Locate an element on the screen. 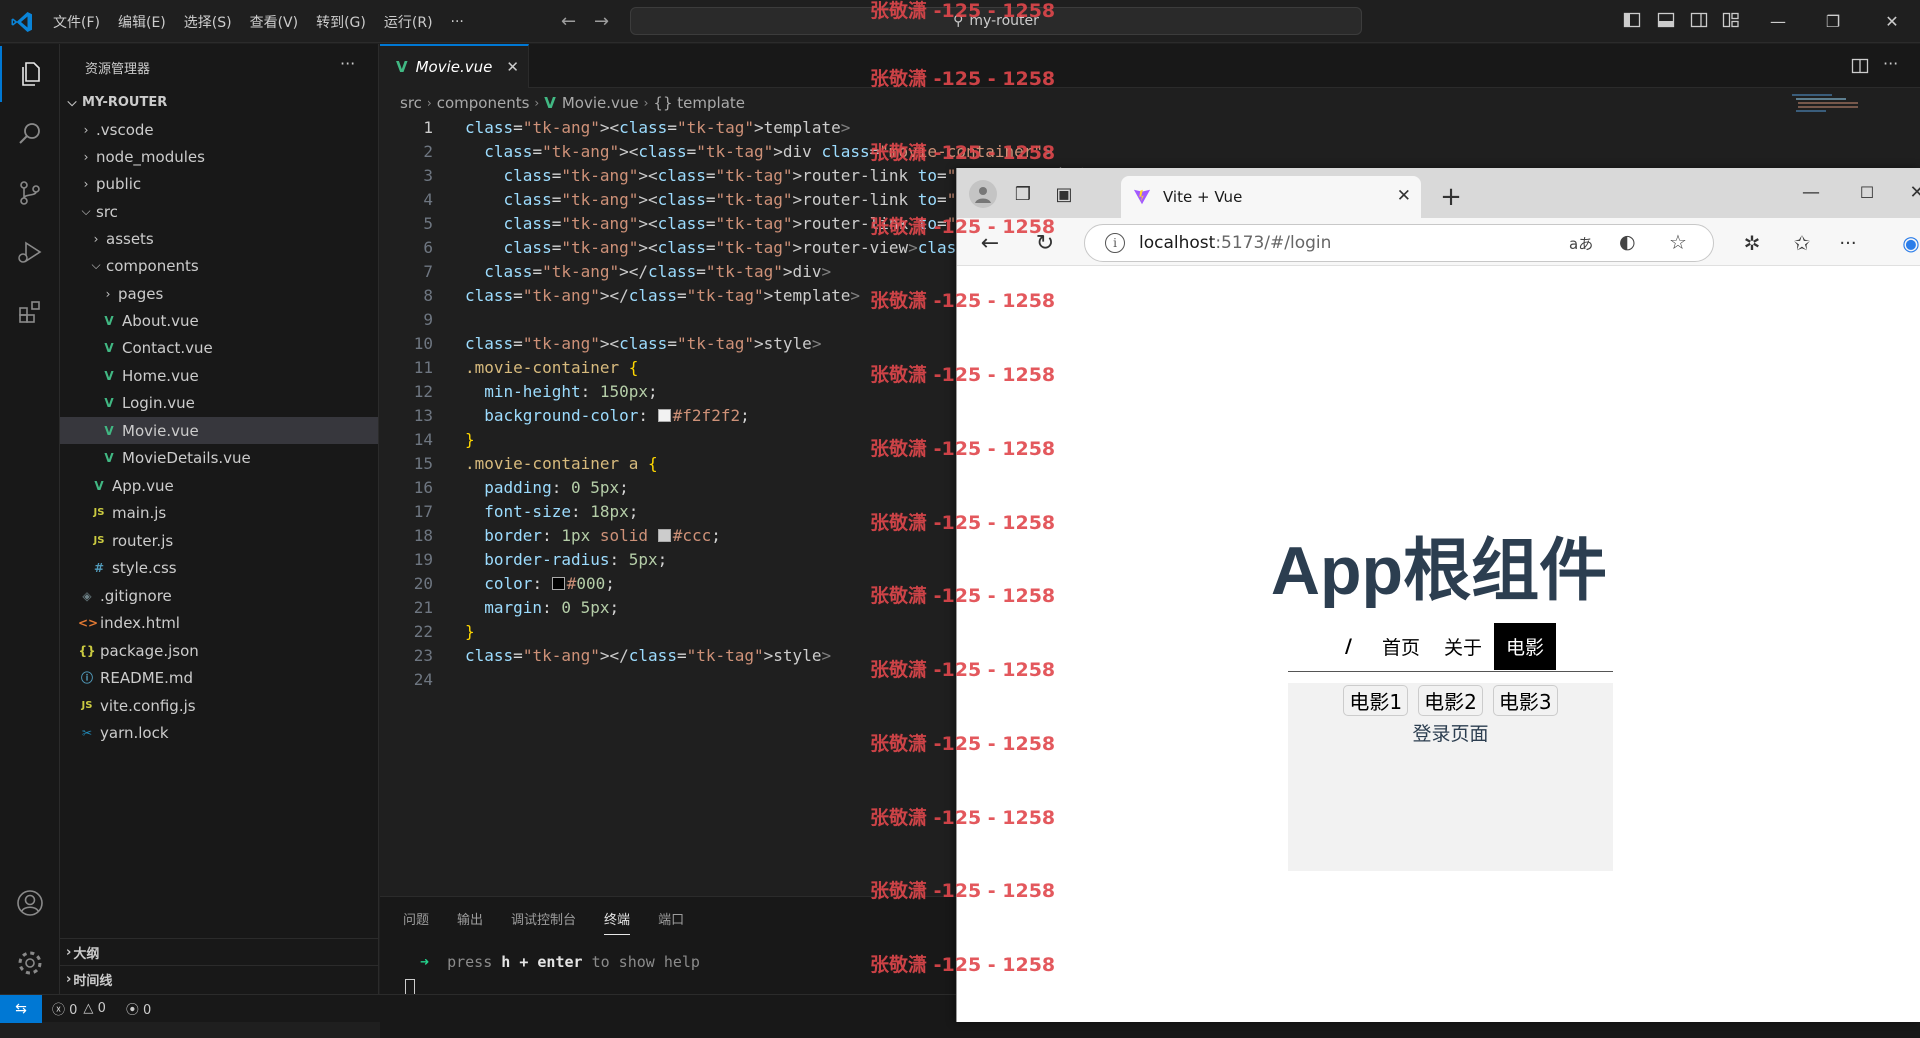  tree-item-label: Contact.vue is located at coordinates (167, 347).